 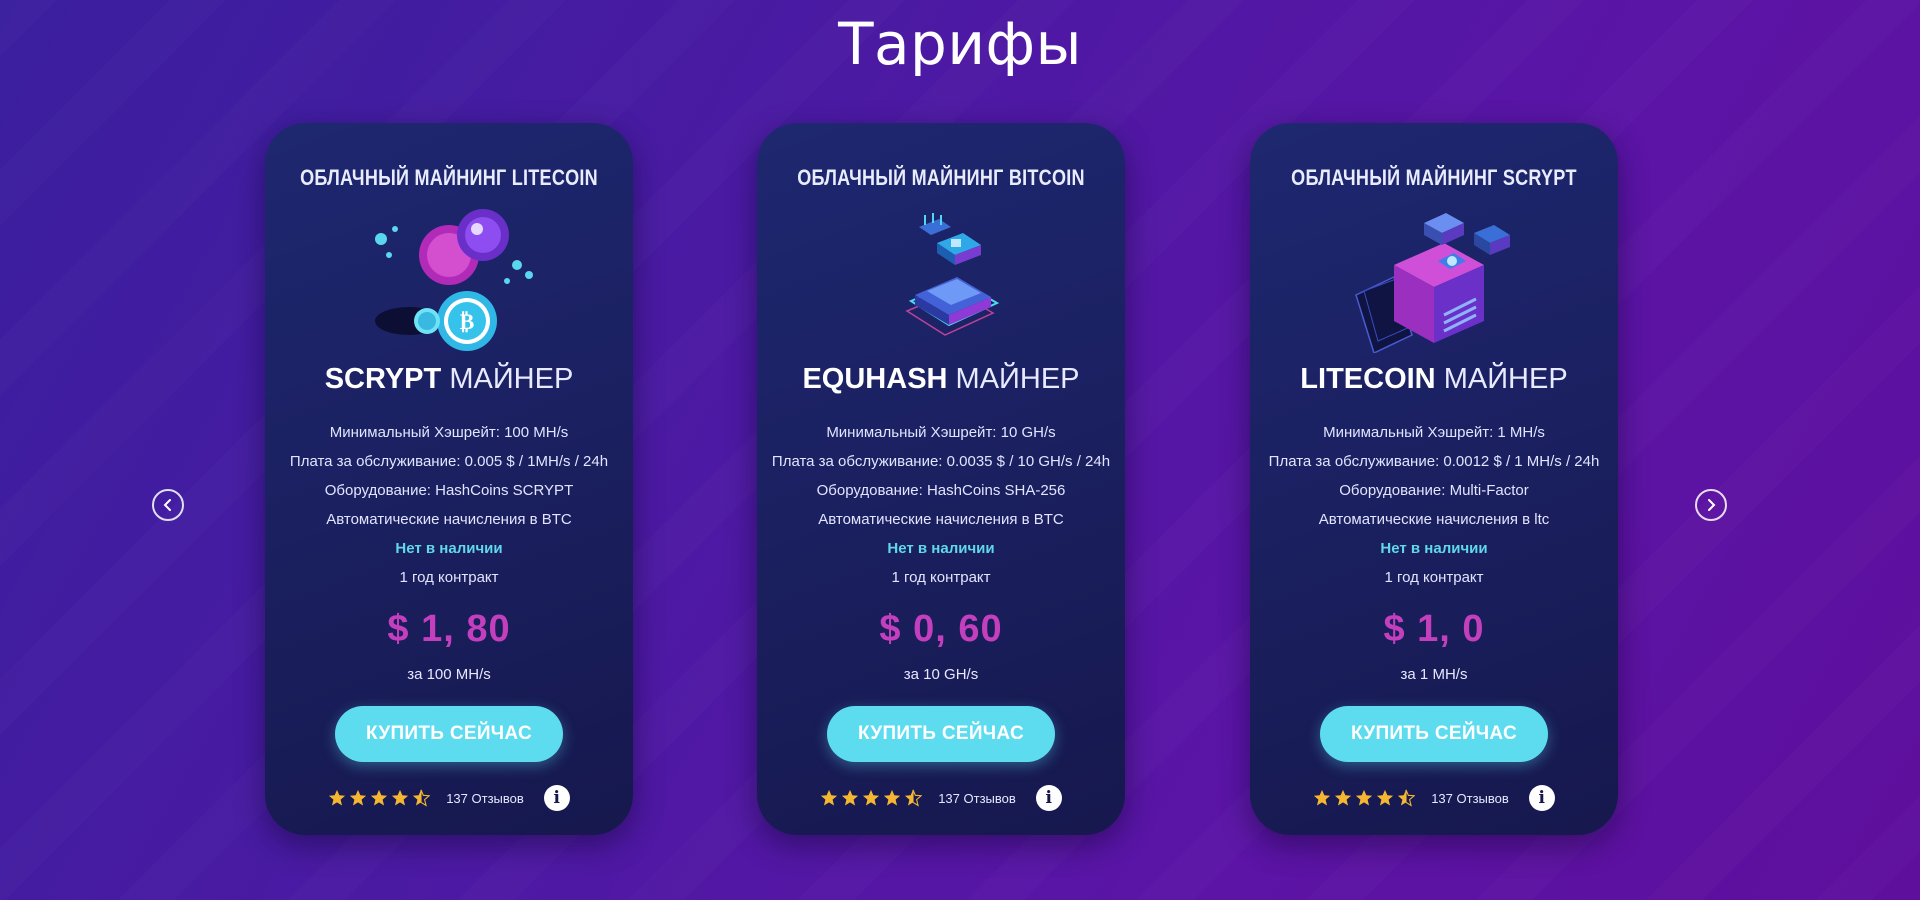 I want to click on price-unit: за 100 MH/s, so click(x=449, y=674).